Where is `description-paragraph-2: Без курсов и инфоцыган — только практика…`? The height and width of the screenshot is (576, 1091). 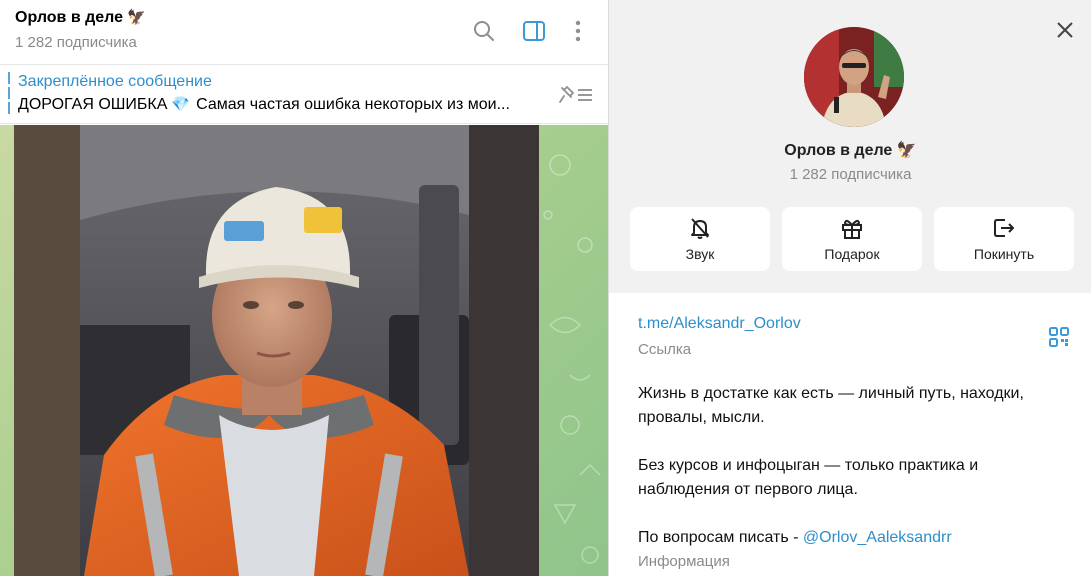 description-paragraph-2: Без курсов и инфоцыган — только практика… is located at coordinates (853, 478).